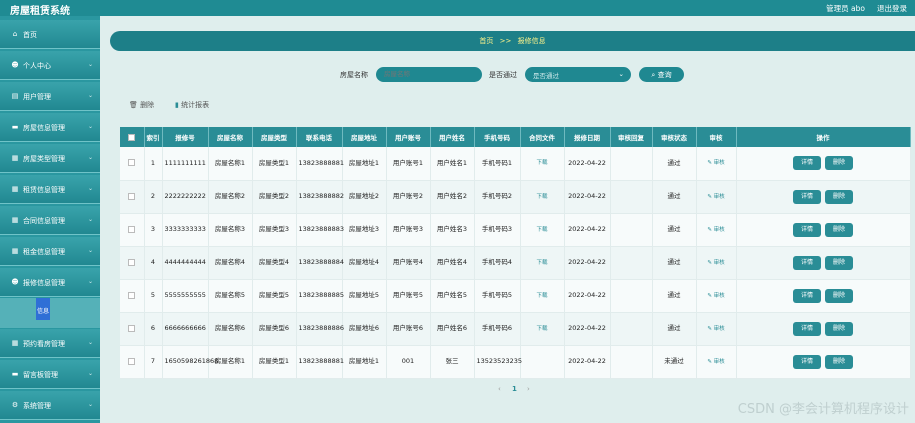 The width and height of the screenshot is (915, 423). Describe the element at coordinates (408, 263) in the screenshot. I see `table-cell: 用户账号4` at that location.